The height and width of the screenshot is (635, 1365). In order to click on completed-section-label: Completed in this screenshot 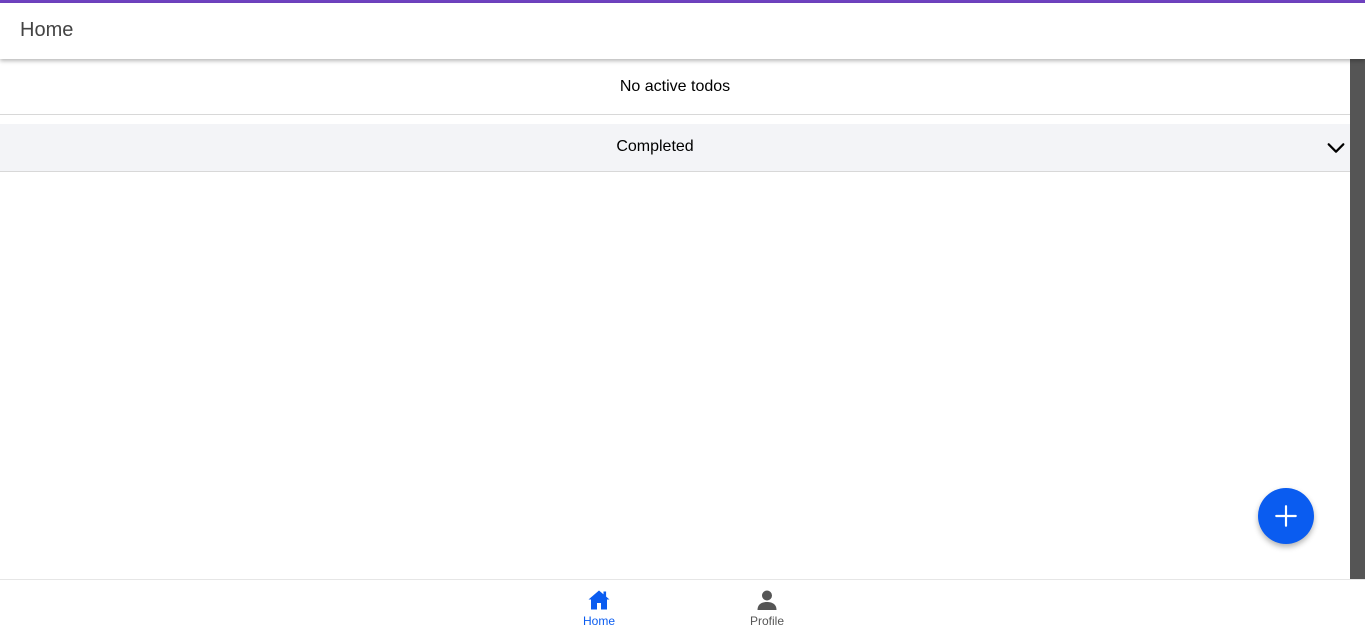, I will do `click(655, 146)`.